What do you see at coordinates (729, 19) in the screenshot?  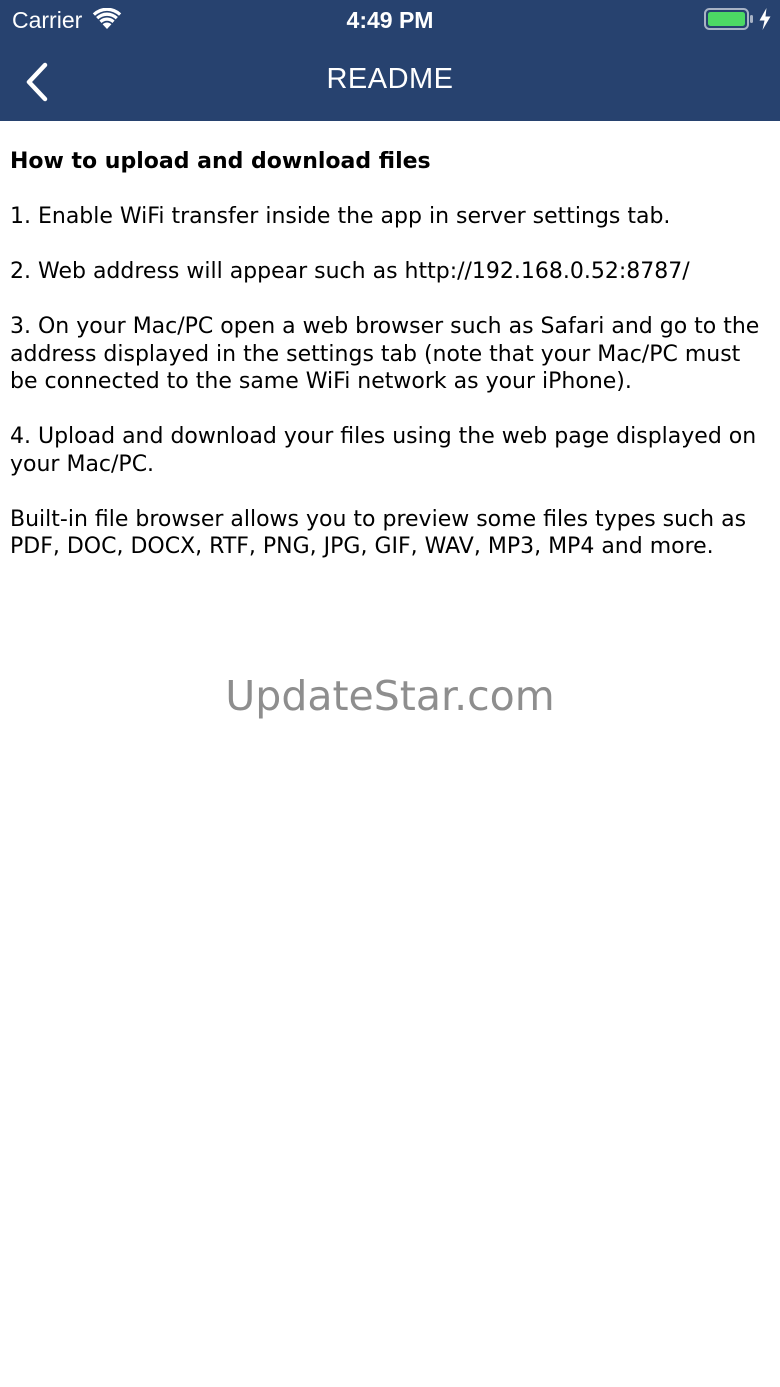 I see `battery-icon` at bounding box center [729, 19].